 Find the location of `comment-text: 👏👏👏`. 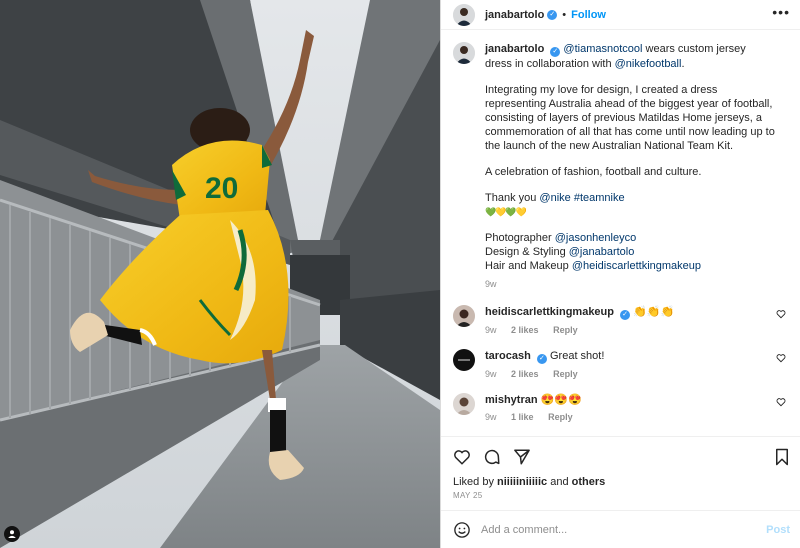

comment-text: 👏👏👏 is located at coordinates (654, 312).